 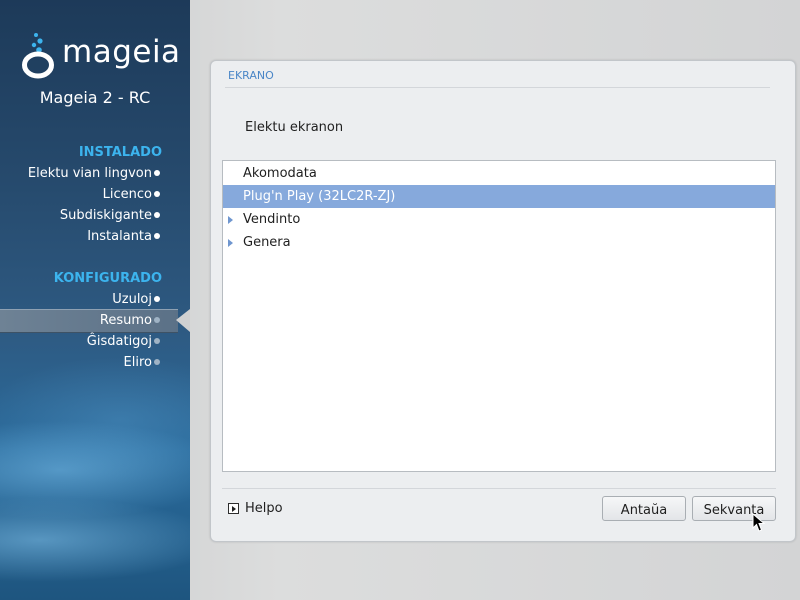 What do you see at coordinates (132, 299) in the screenshot?
I see `step-users: Uzuloj` at bounding box center [132, 299].